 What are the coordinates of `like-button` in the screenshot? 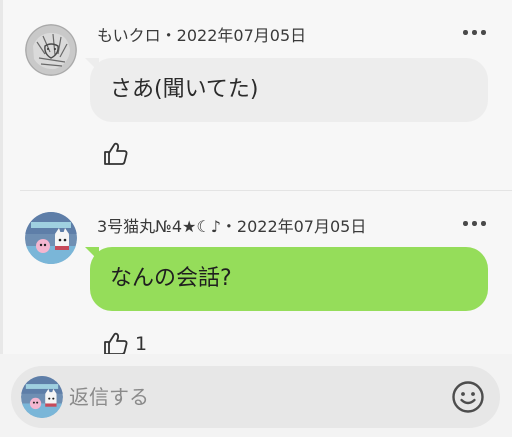 It's located at (116, 154).